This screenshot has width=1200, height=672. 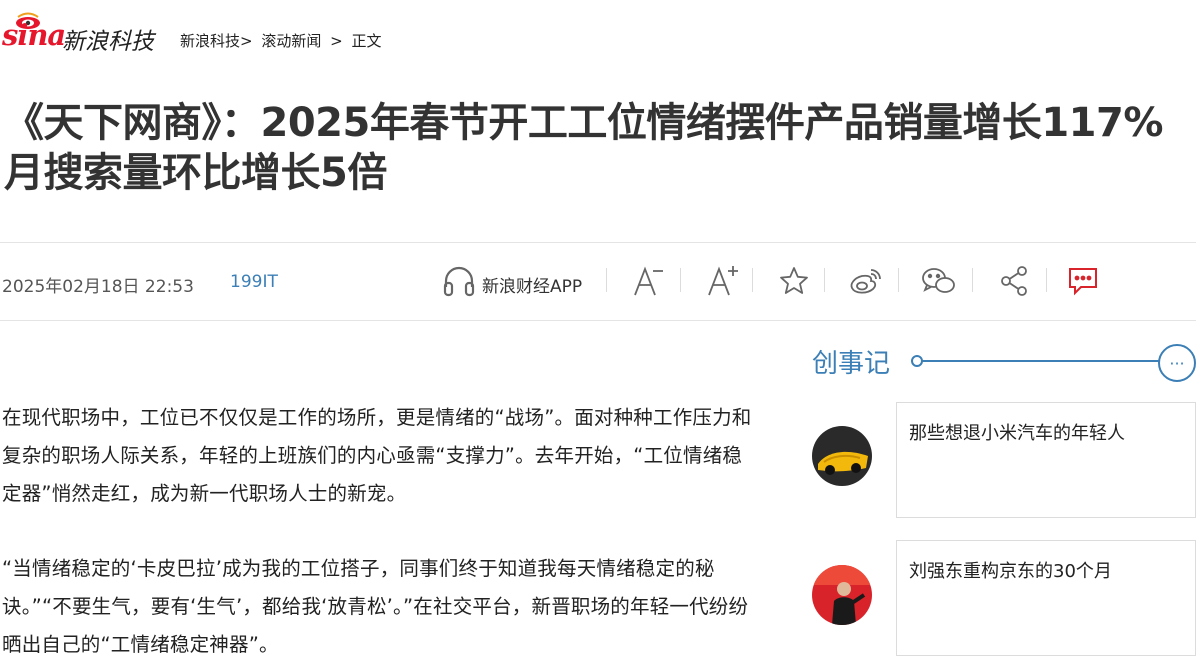 I want to click on logo-cn-text: 新浪科技, so click(x=108, y=42).